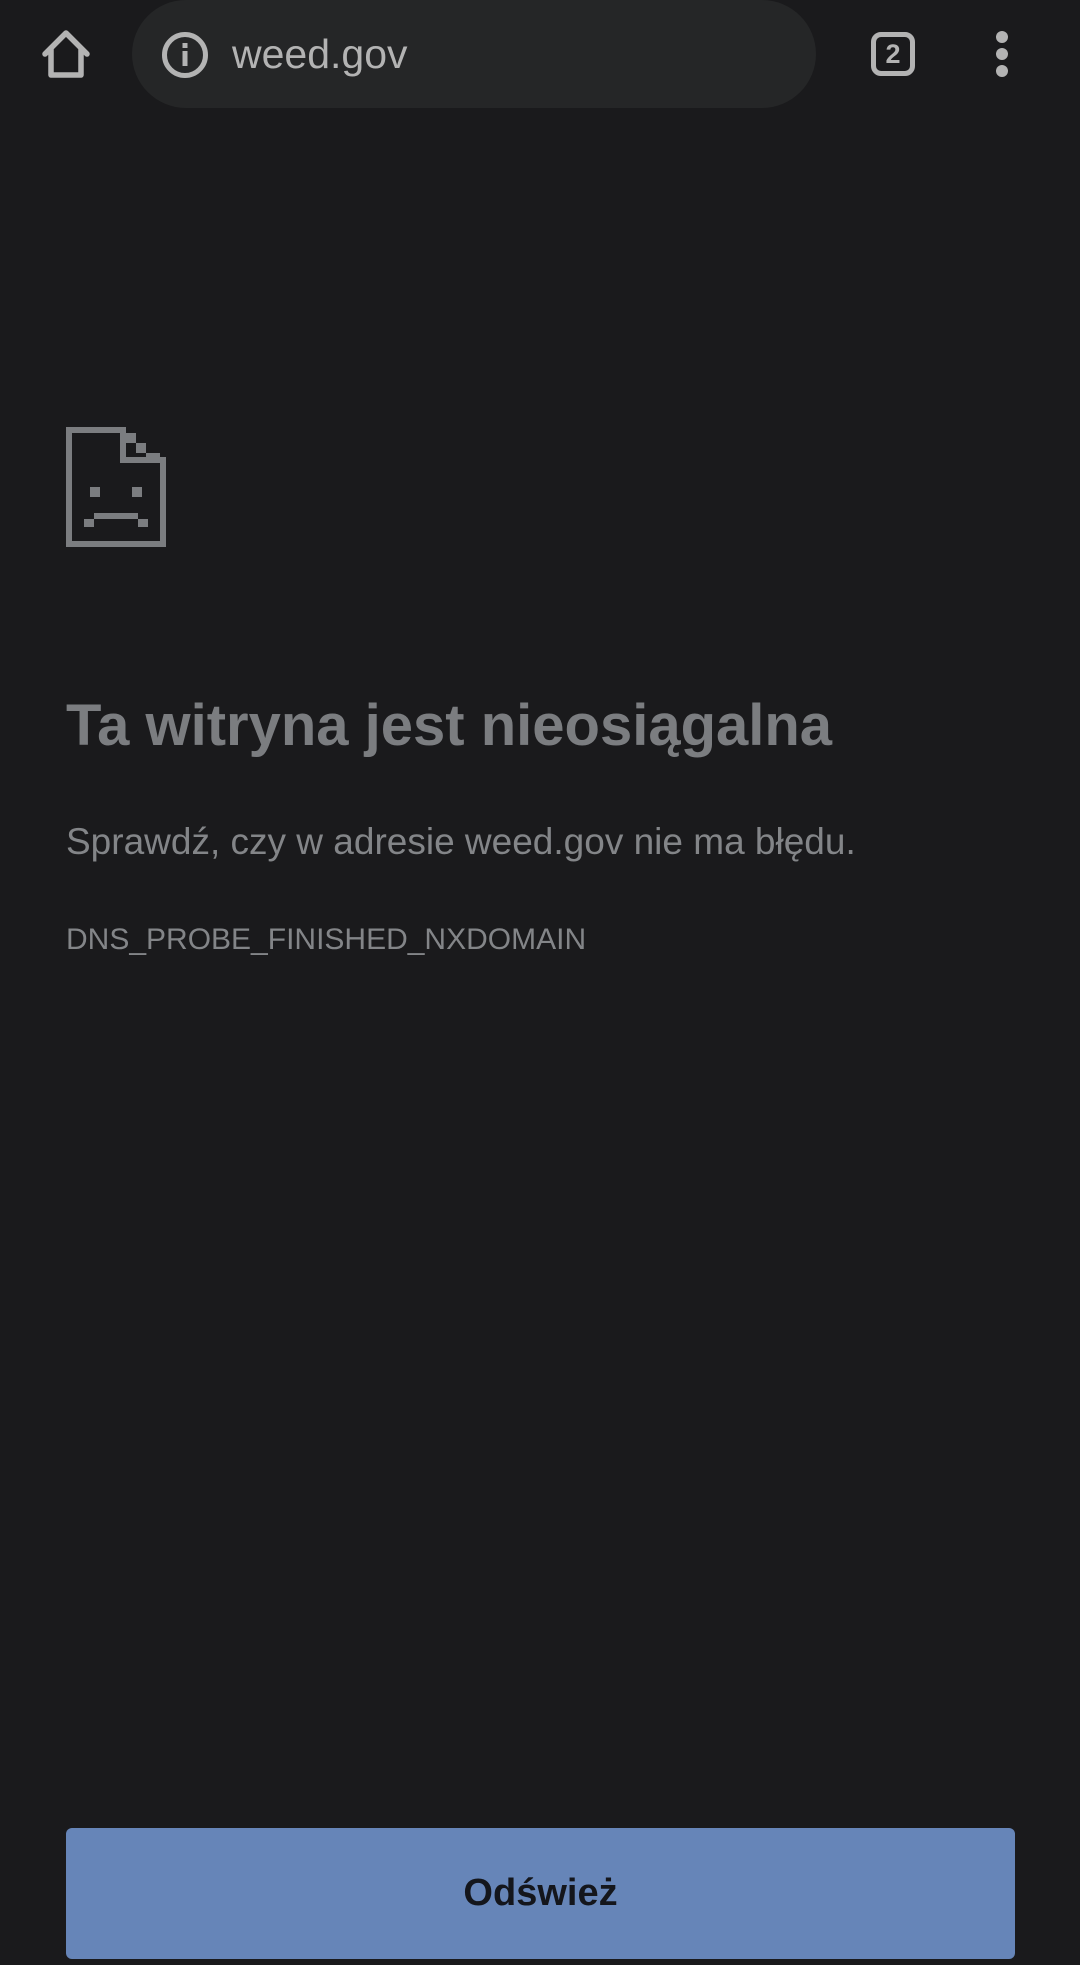 Image resolution: width=1080 pixels, height=1965 pixels. I want to click on tab-count-badge: 2, so click(893, 54).